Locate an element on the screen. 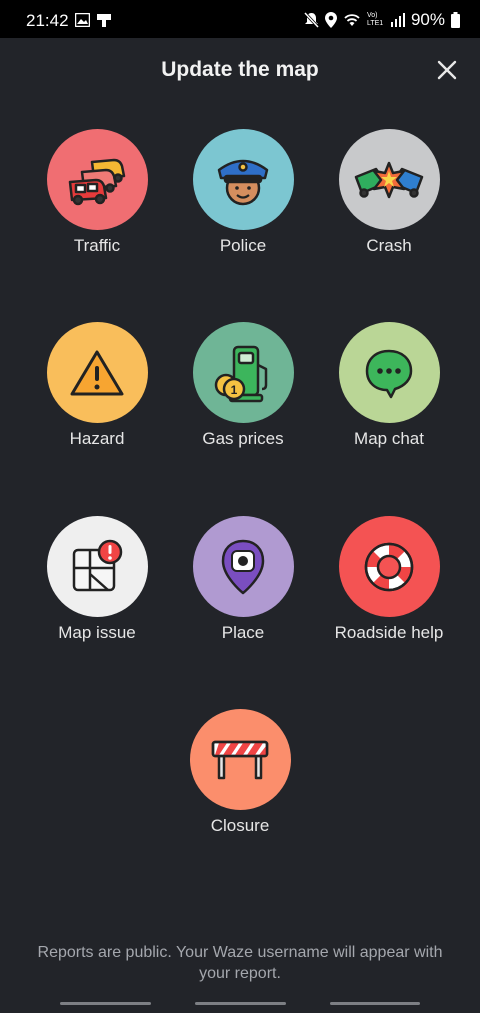 The image size is (480, 1013). report-place-button: Place is located at coordinates (243, 579).